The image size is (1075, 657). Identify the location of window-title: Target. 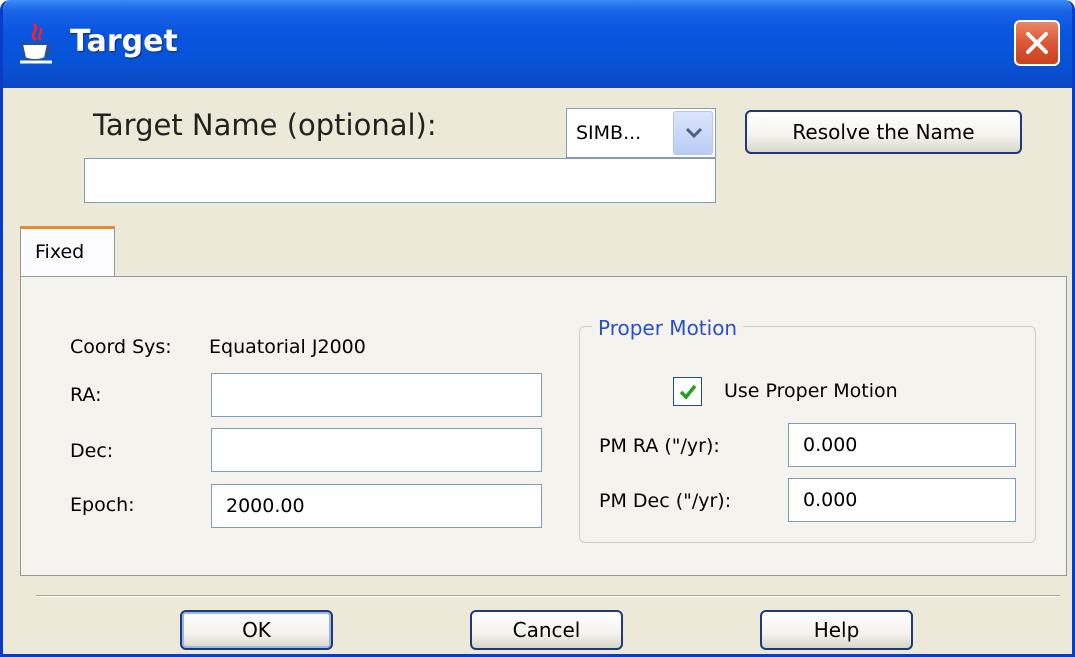
(124, 41).